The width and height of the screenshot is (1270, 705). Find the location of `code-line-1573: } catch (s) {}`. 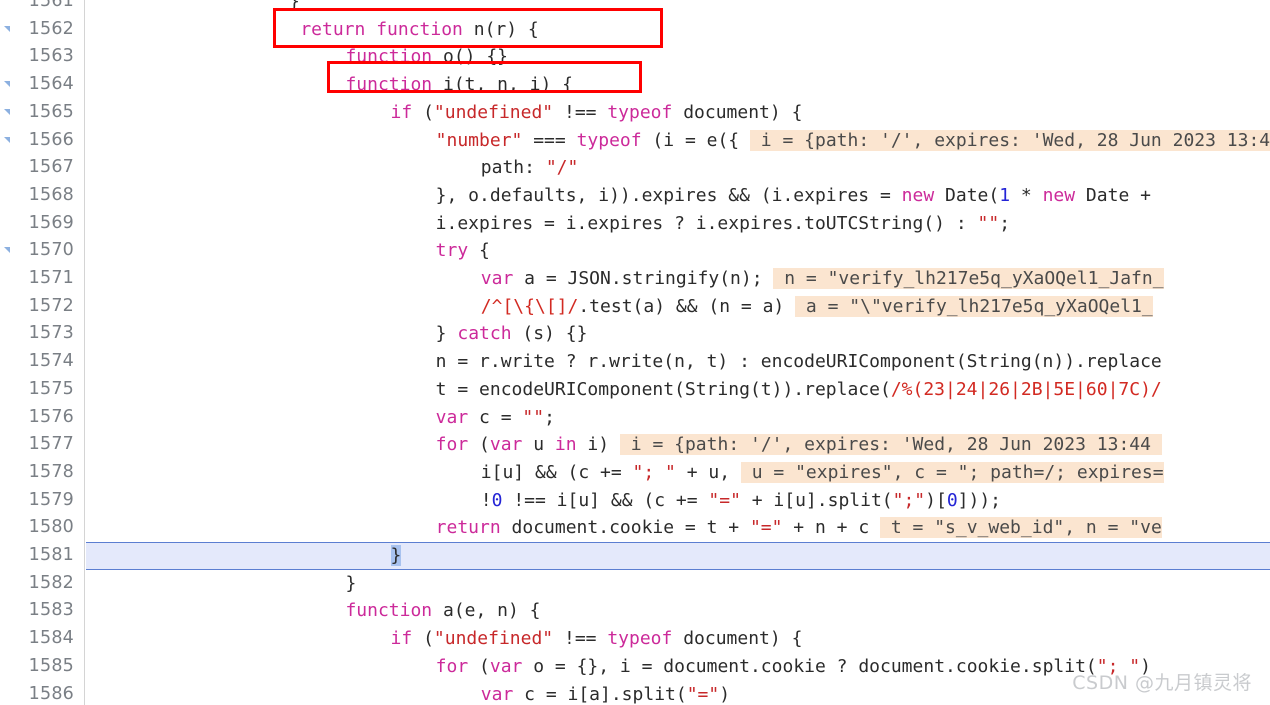

code-line-1573: } catch (s) {} is located at coordinates (678, 334).